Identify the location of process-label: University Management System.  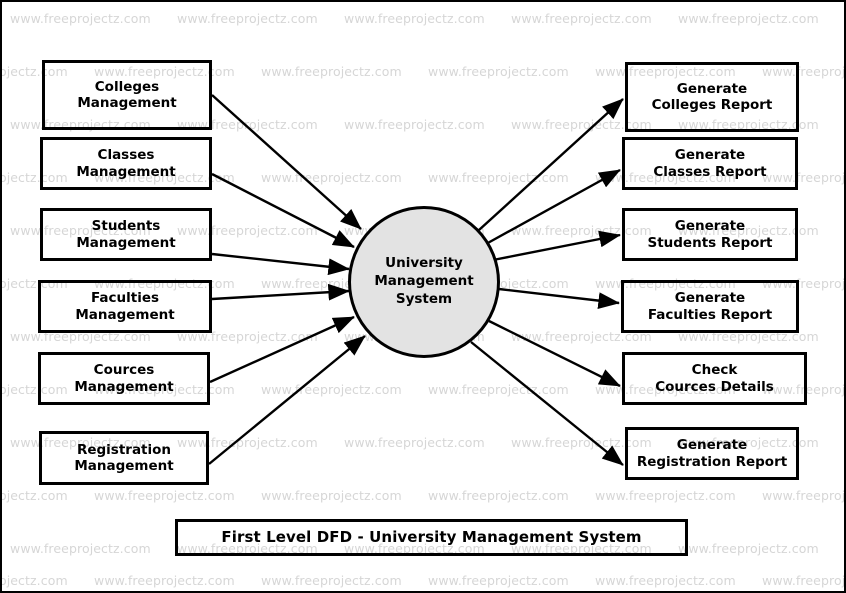
(424, 281).